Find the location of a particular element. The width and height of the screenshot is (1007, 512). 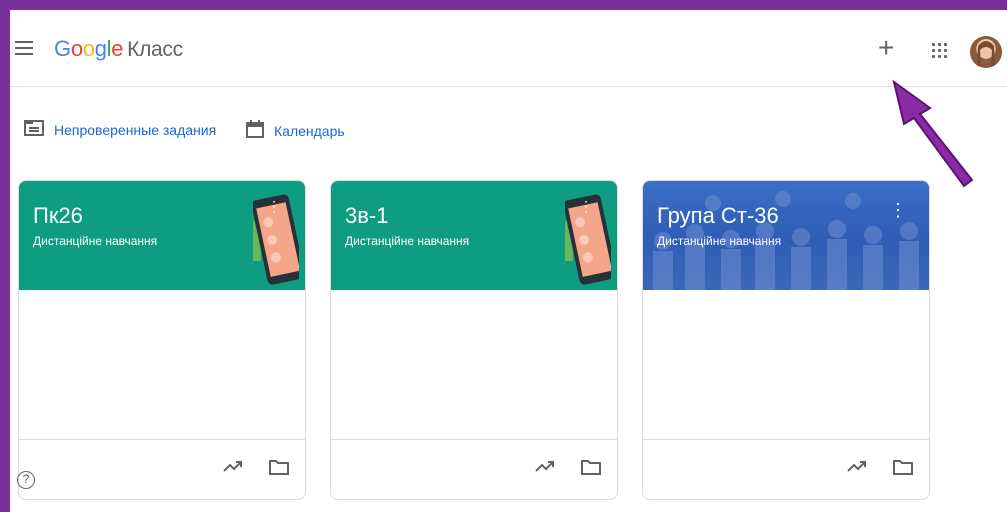

assignment-icon is located at coordinates (34, 129).